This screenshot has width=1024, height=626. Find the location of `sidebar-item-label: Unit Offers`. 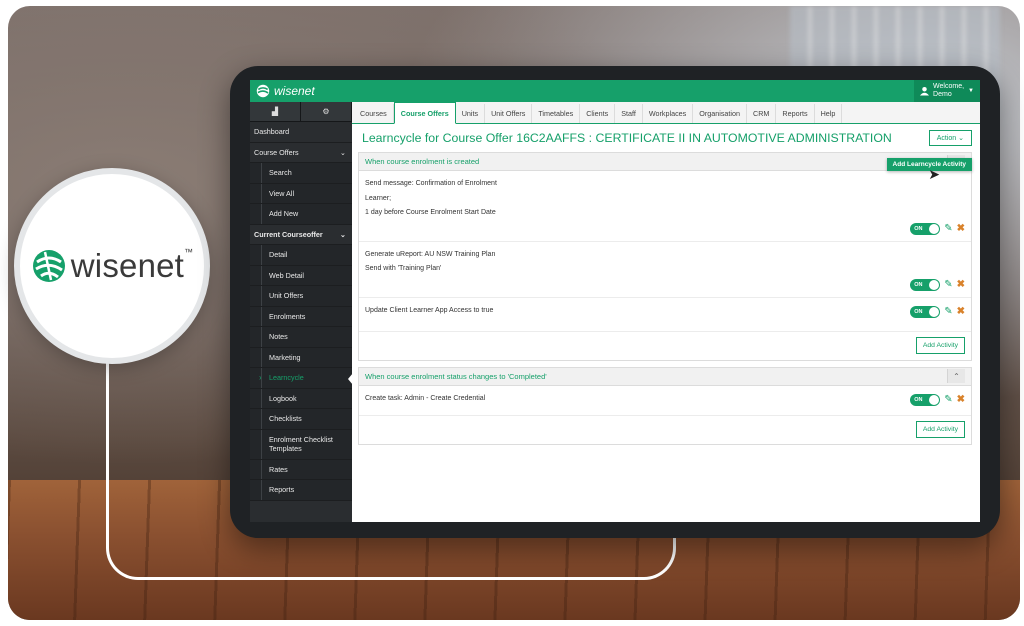

sidebar-item-label: Unit Offers is located at coordinates (286, 296).